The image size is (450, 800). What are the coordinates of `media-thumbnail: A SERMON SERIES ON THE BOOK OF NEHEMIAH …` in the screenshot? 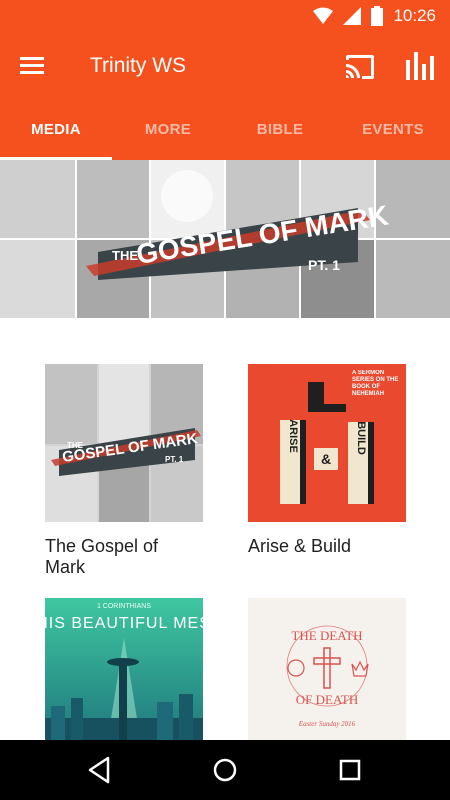 It's located at (327, 443).